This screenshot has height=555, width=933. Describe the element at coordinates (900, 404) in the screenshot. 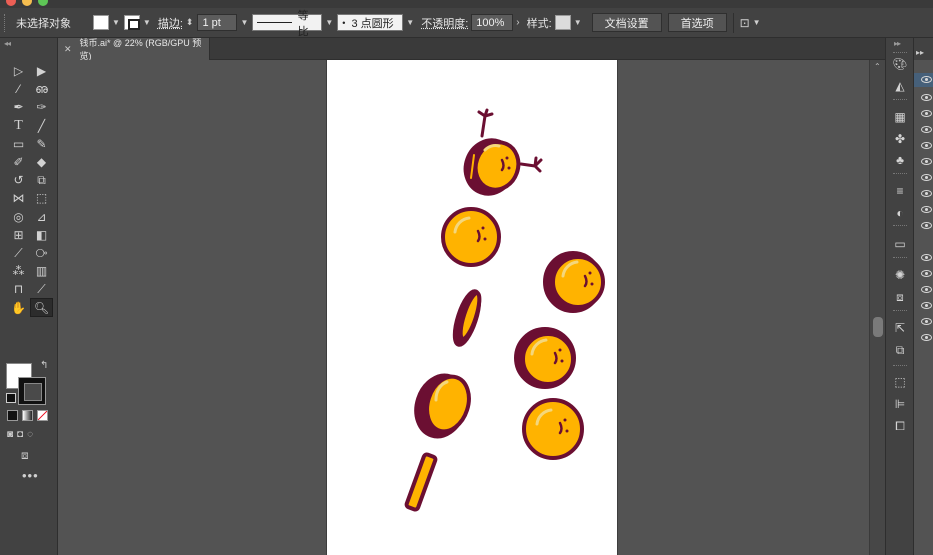

I see `align-icon: ⊫` at that location.